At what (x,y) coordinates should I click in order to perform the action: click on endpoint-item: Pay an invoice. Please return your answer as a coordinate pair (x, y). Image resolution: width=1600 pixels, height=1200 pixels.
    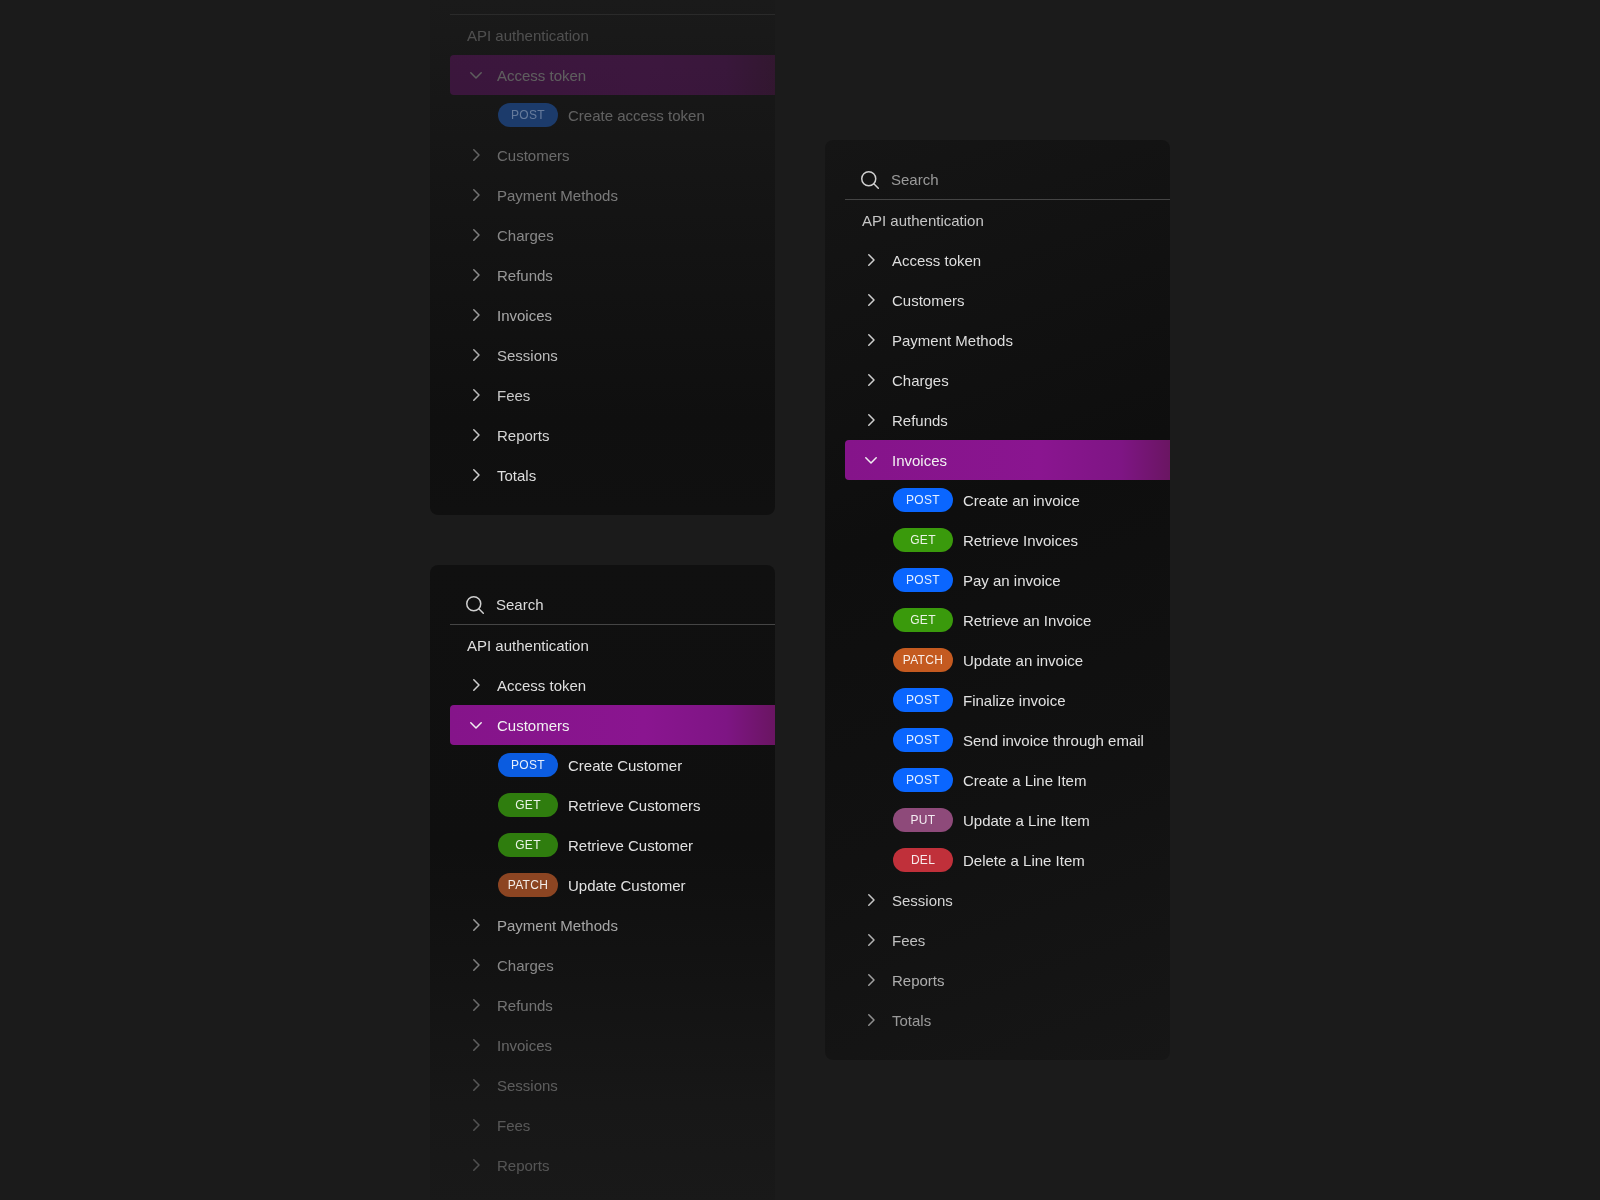
    Looking at the image, I should click on (1012, 580).